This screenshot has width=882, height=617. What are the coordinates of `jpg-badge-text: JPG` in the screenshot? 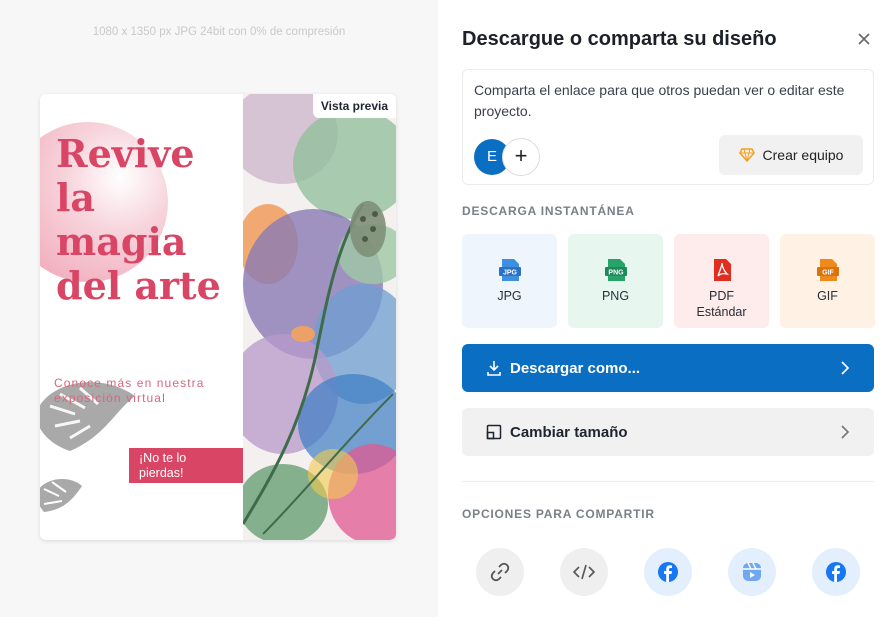 It's located at (509, 273).